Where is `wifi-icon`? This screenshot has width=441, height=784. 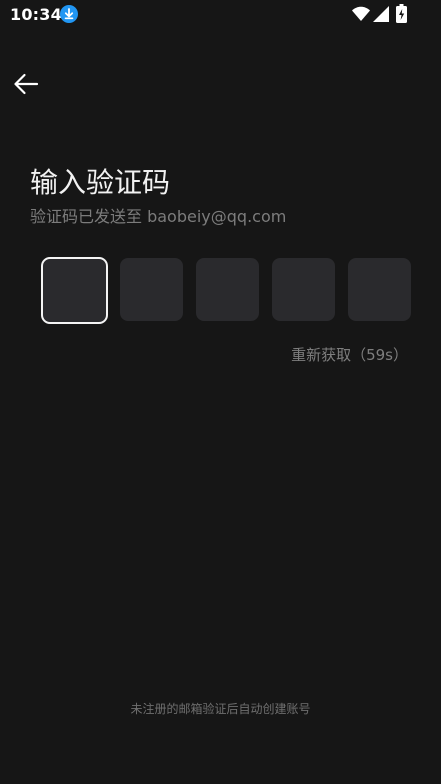 wifi-icon is located at coordinates (361, 14).